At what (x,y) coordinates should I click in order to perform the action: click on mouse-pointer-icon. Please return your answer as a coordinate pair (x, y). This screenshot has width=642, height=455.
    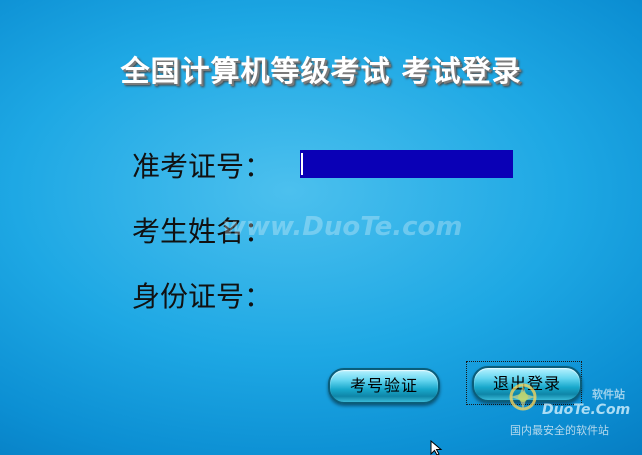
    Looking at the image, I should click on (436, 447).